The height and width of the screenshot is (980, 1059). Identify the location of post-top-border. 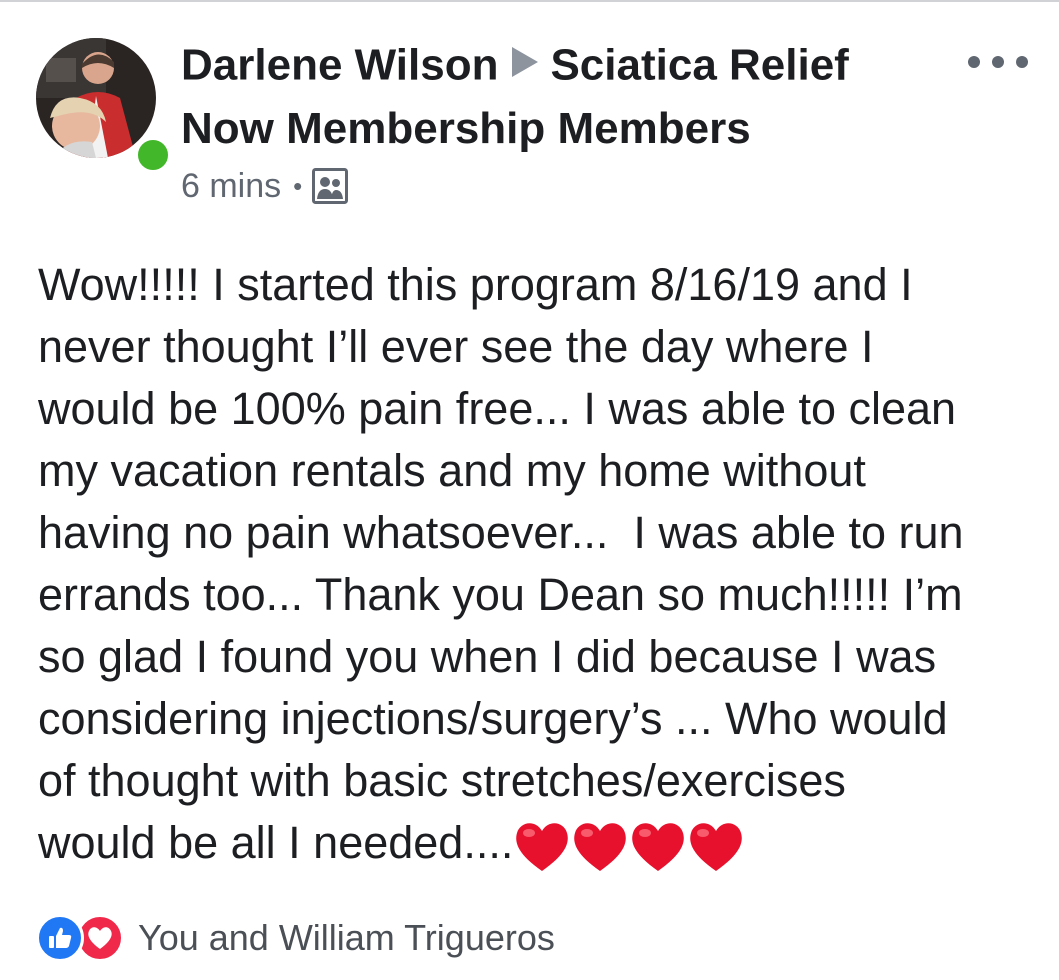
(529, 1).